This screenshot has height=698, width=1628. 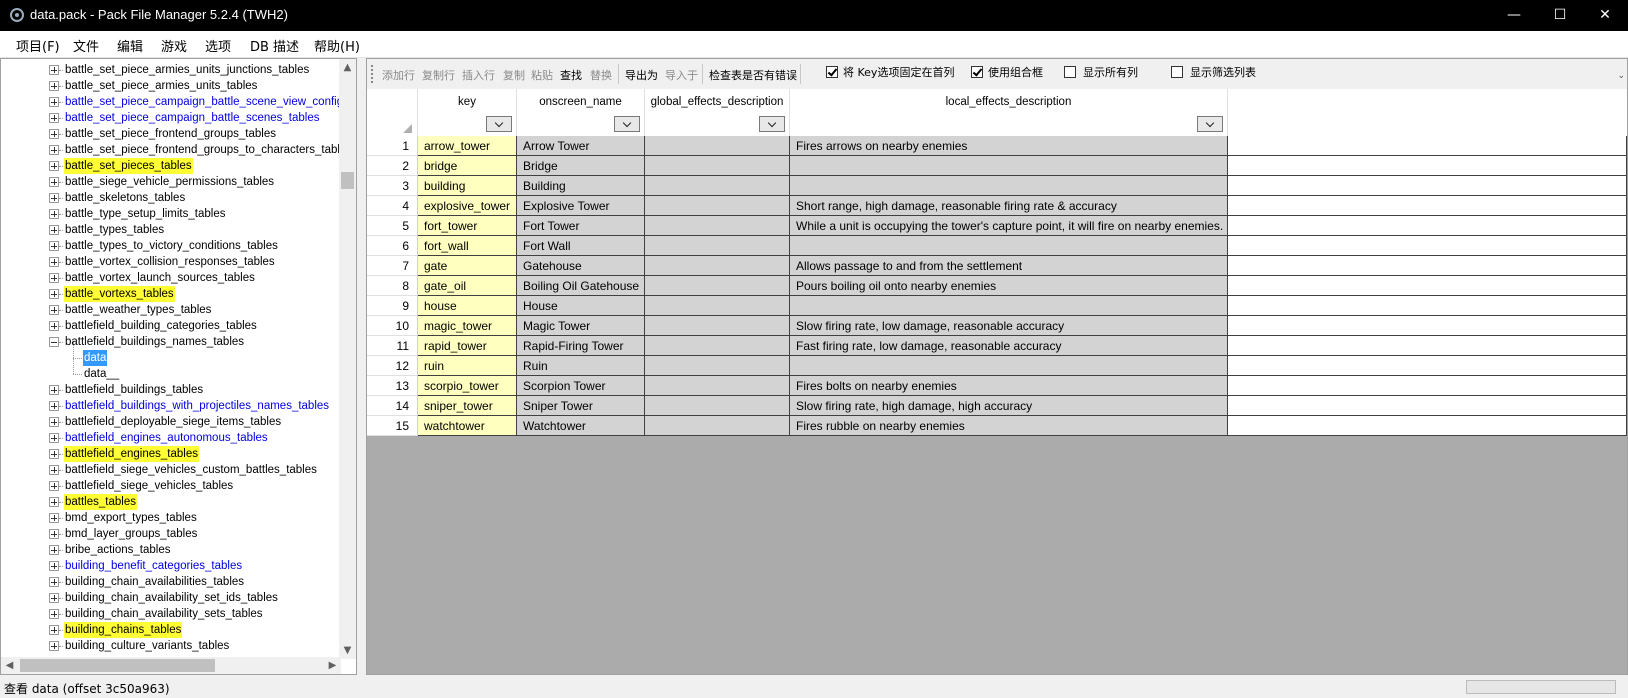 What do you see at coordinates (1177, 72) in the screenshot?
I see `show-filter-checkbox` at bounding box center [1177, 72].